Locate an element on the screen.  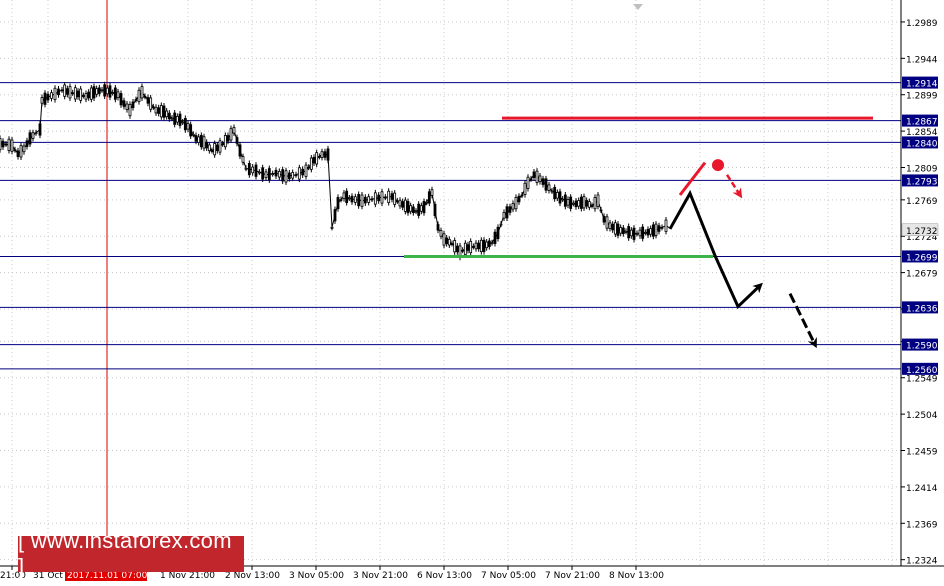
y-tick-label: 1.2944 is located at coordinates (922, 60).